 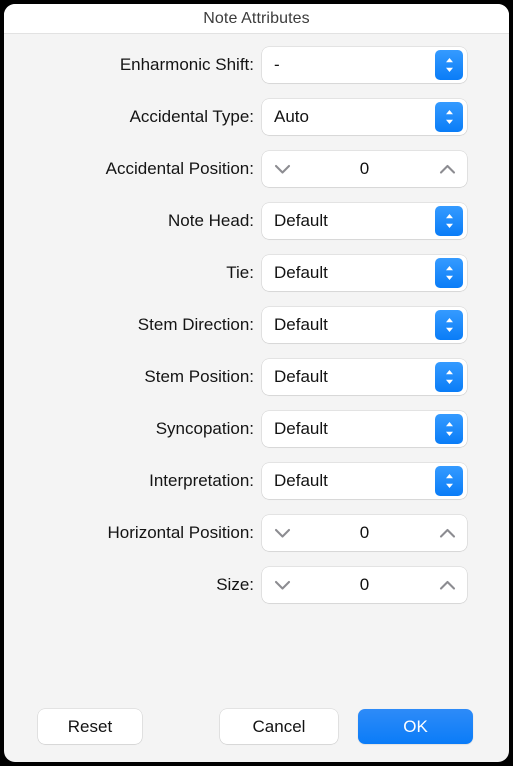 I want to click on form-row-note-head: Note Head: Default, so click(x=256, y=221).